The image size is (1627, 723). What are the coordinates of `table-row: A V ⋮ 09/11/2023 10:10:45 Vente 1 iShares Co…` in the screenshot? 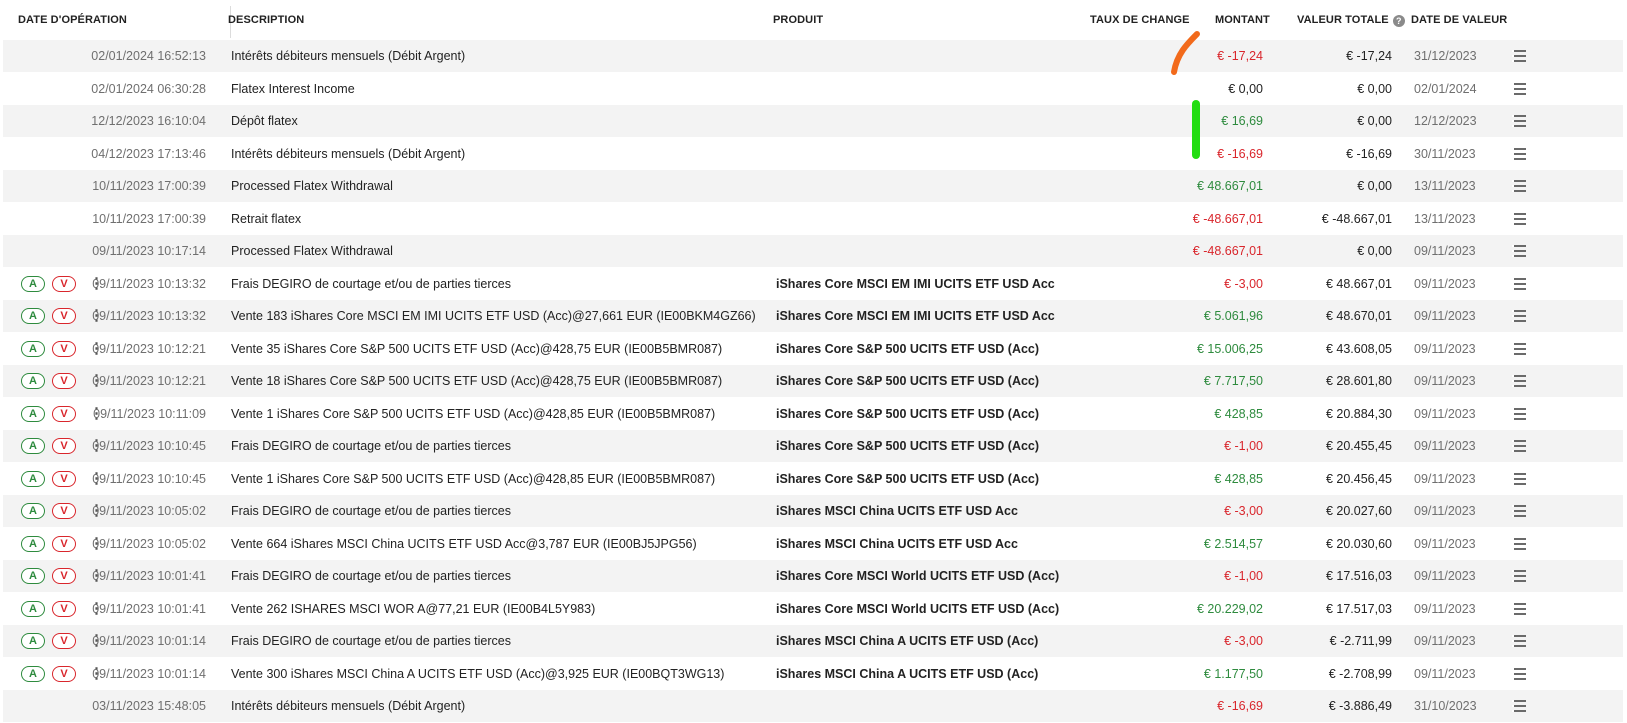 It's located at (813, 479).